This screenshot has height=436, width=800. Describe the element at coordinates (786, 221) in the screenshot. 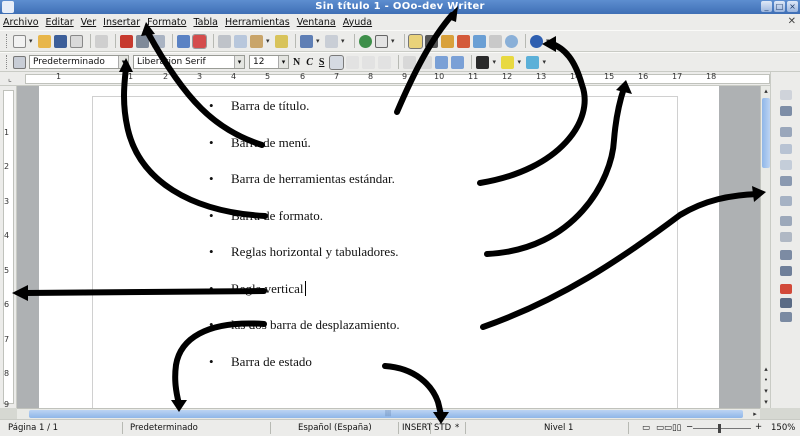

I see `arrange-icon` at that location.